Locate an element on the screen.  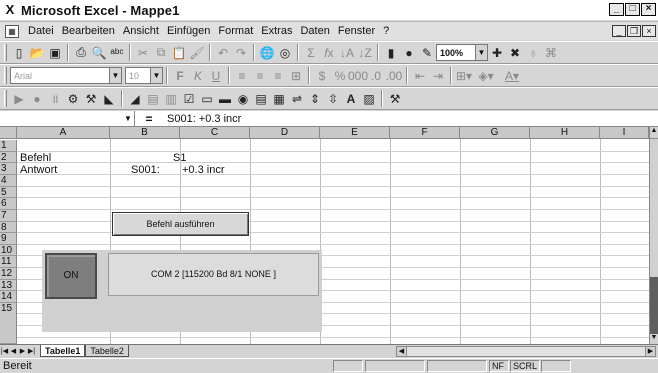
properties-icon: ▤ is located at coordinates (153, 99).